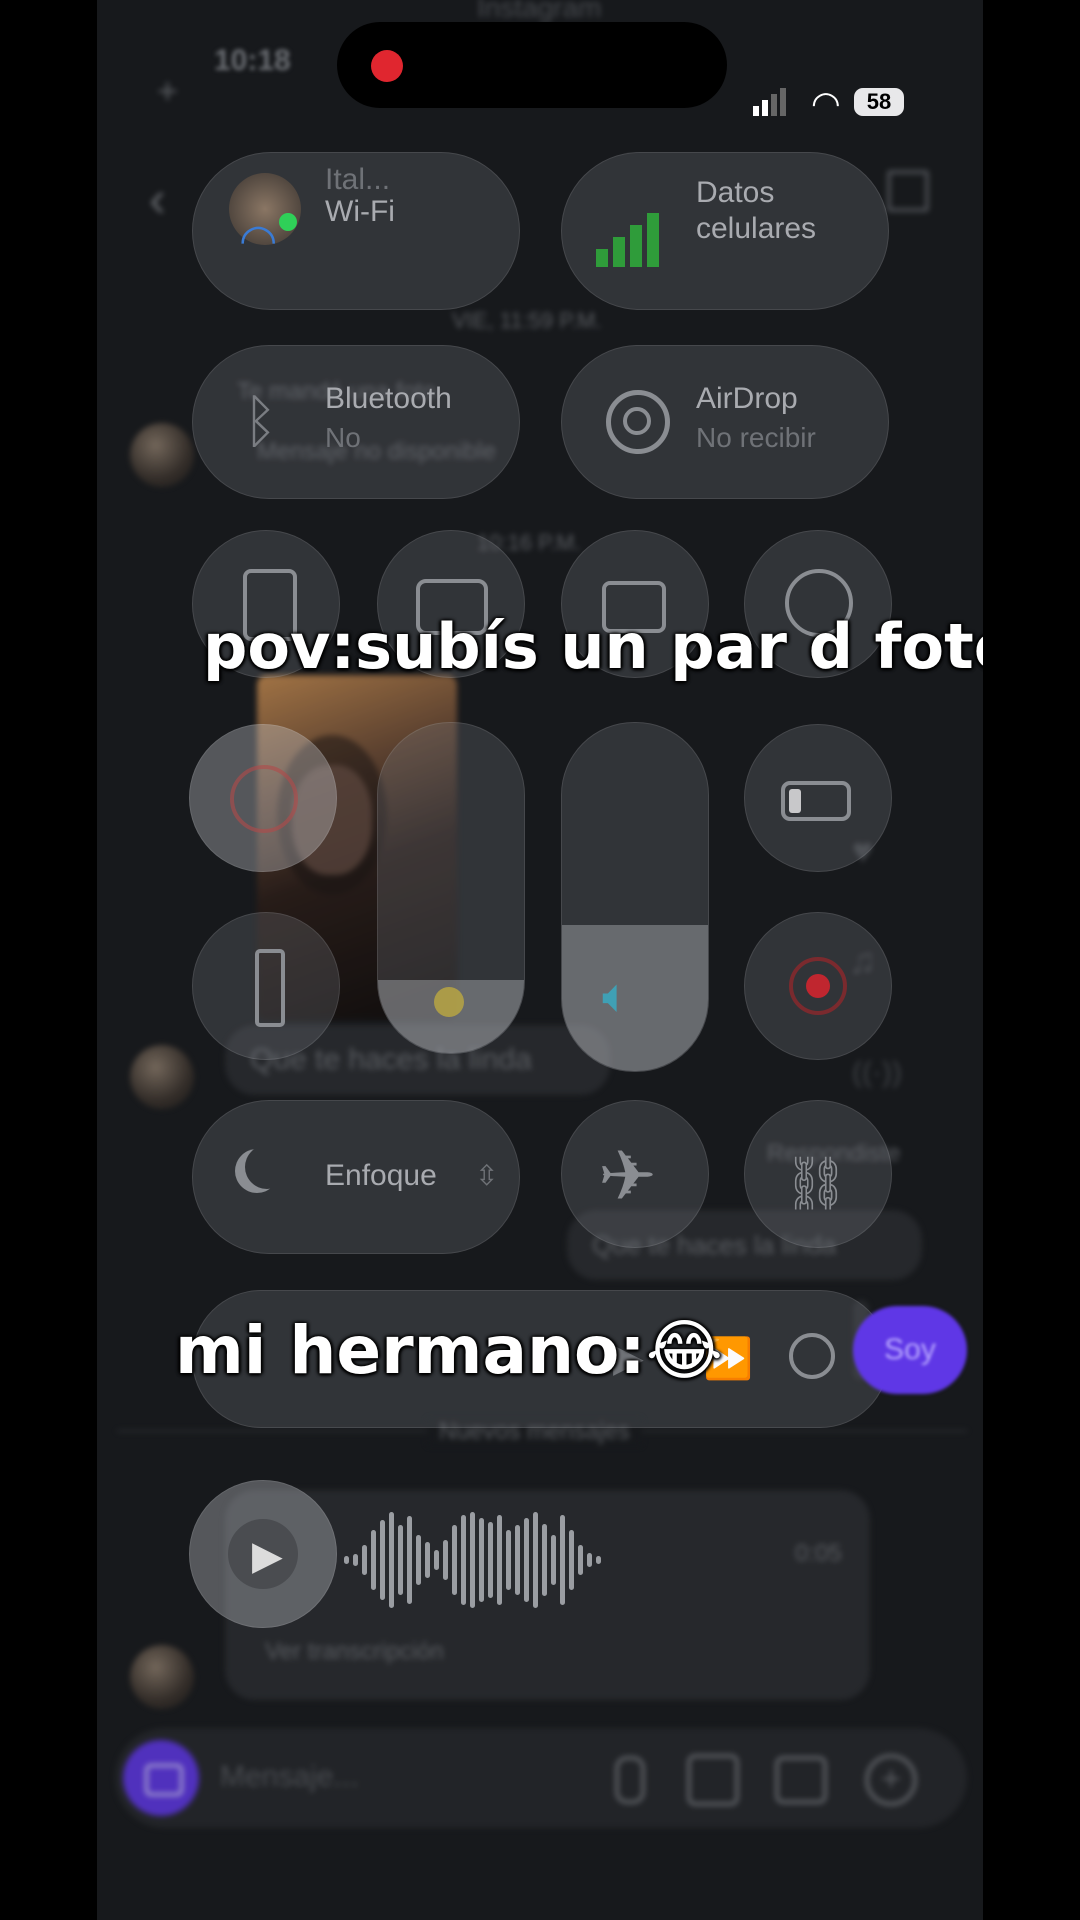 The height and width of the screenshot is (1920, 1080). I want to click on recording-indicator, so click(387, 66).